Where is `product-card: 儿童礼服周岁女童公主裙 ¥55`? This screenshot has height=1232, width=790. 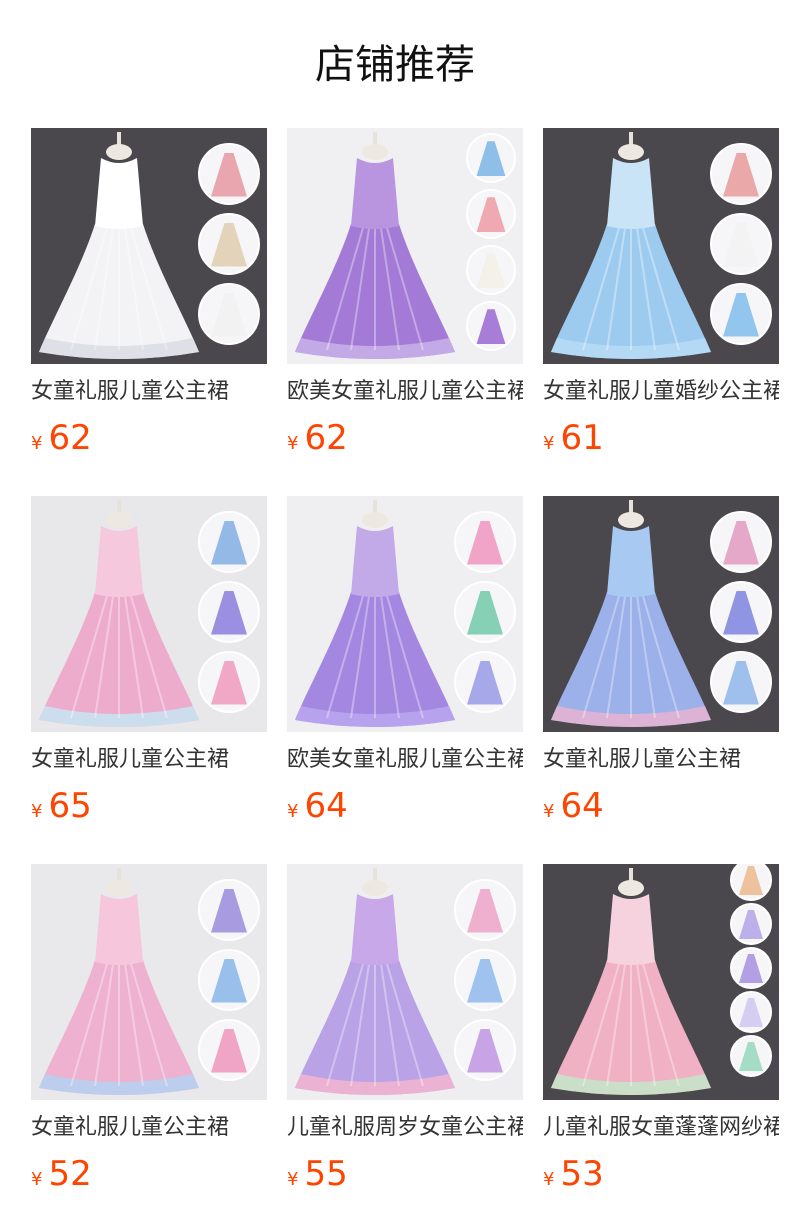
product-card: 儿童礼服周岁女童公主裙 ¥55 is located at coordinates (405, 1029).